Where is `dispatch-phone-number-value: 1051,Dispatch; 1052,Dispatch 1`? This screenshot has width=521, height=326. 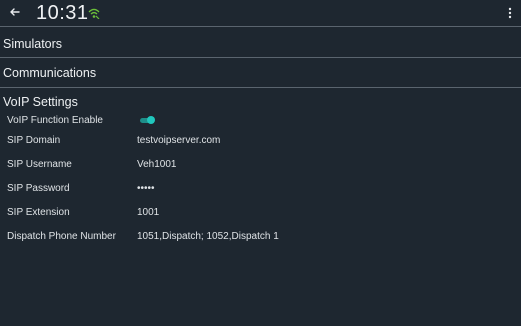 dispatch-phone-number-value: 1051,Dispatch; 1052,Dispatch 1 is located at coordinates (208, 236).